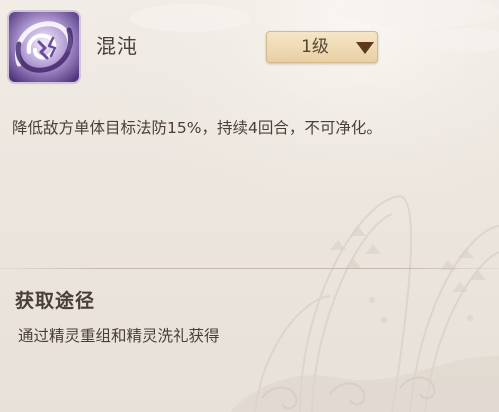 This screenshot has width=499, height=412. I want to click on sea-wave-decoration, so click(364, 384).